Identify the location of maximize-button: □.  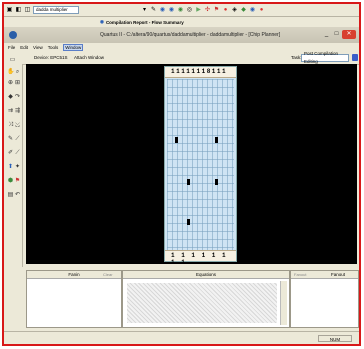
(336, 34).